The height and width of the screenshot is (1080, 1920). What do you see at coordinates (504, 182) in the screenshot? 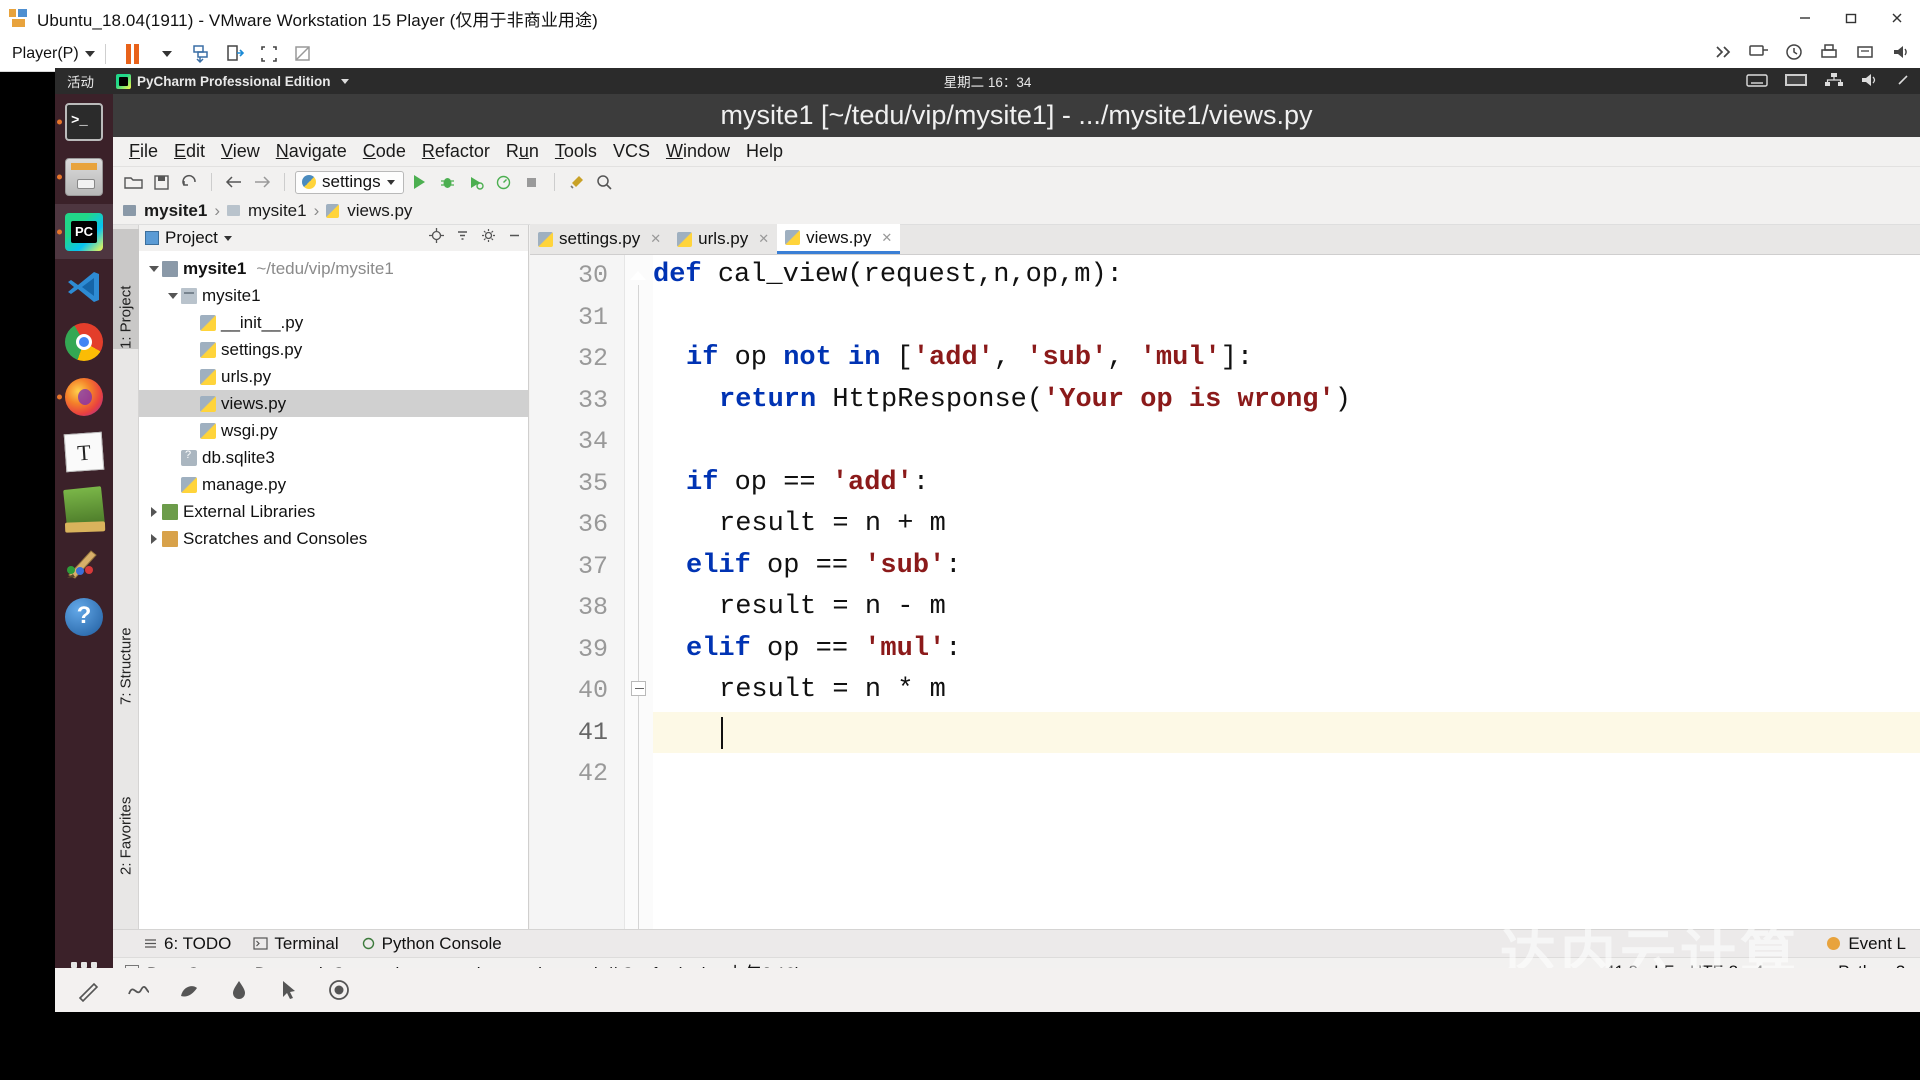
I see `profile-icon` at bounding box center [504, 182].